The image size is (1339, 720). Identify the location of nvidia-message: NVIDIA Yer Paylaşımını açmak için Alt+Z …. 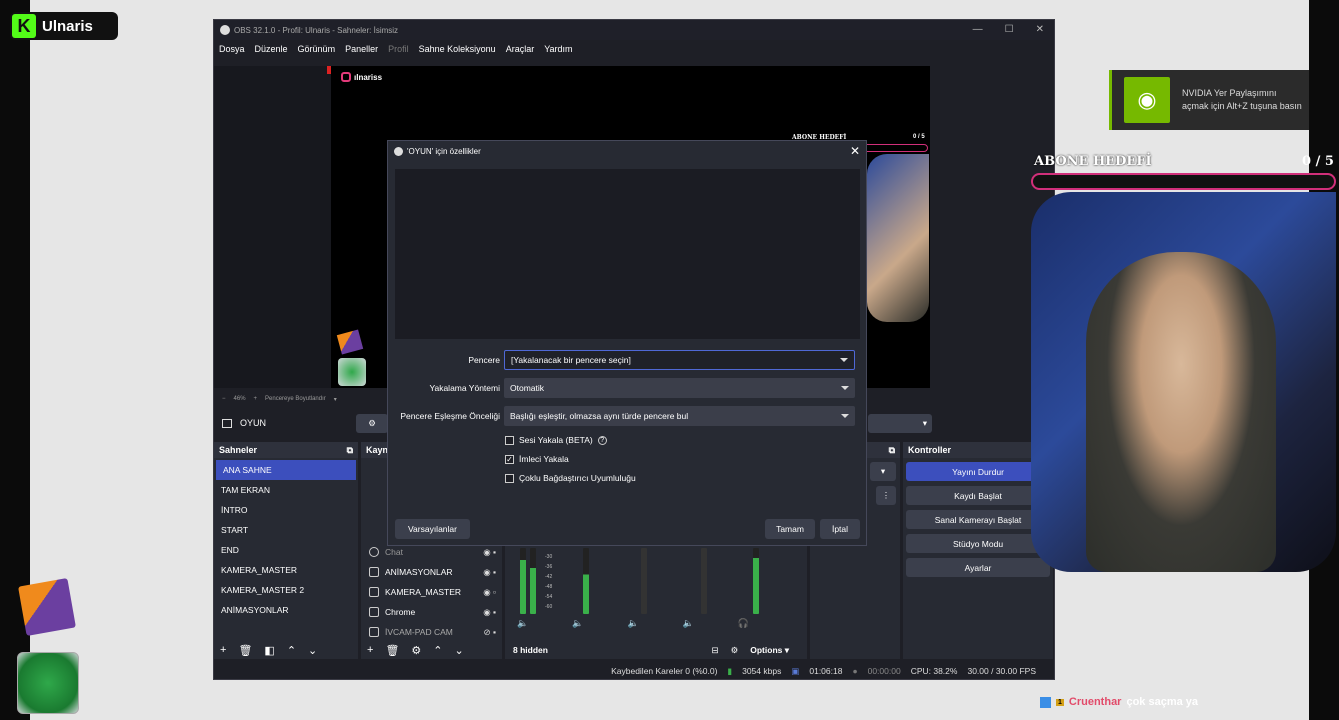
(1242, 99).